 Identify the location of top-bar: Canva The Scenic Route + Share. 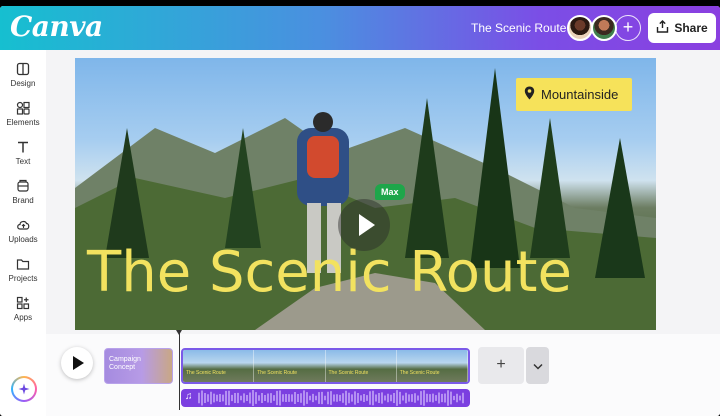
(360, 28).